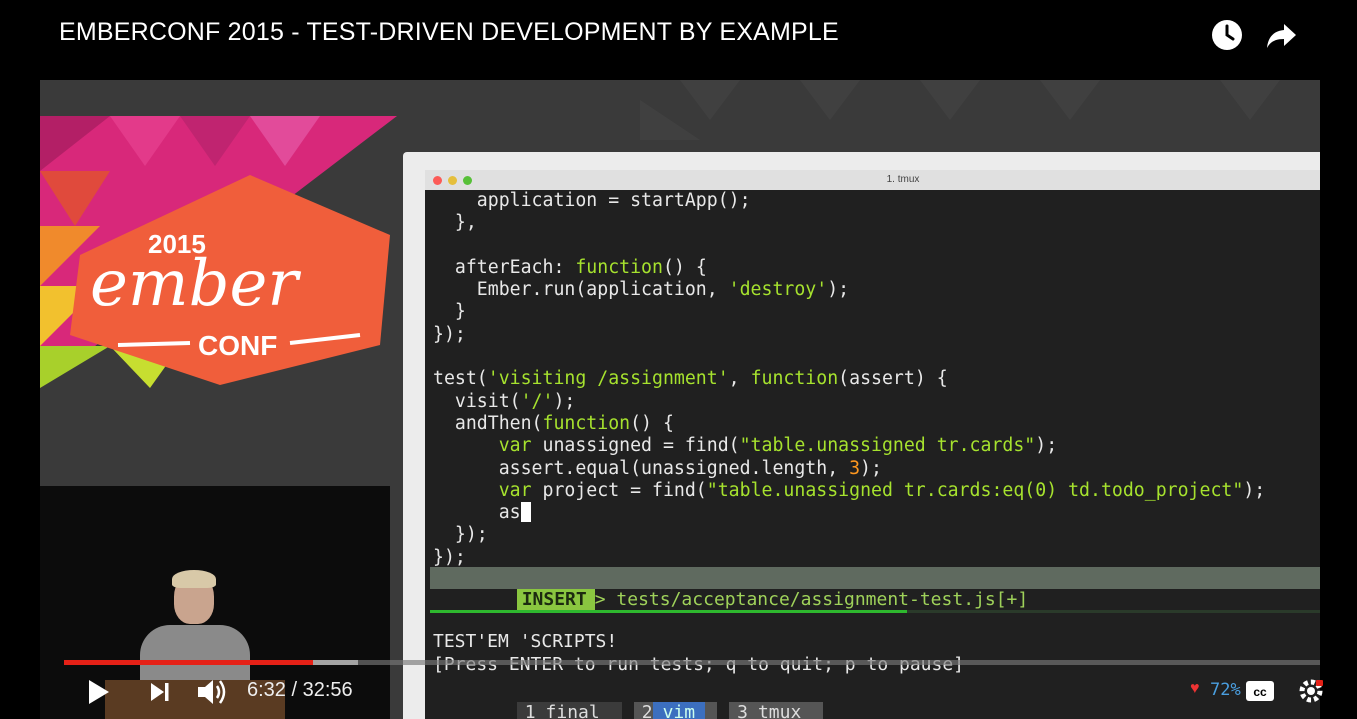  Describe the element at coordinates (188, 662) in the screenshot. I see `progress-played` at that location.